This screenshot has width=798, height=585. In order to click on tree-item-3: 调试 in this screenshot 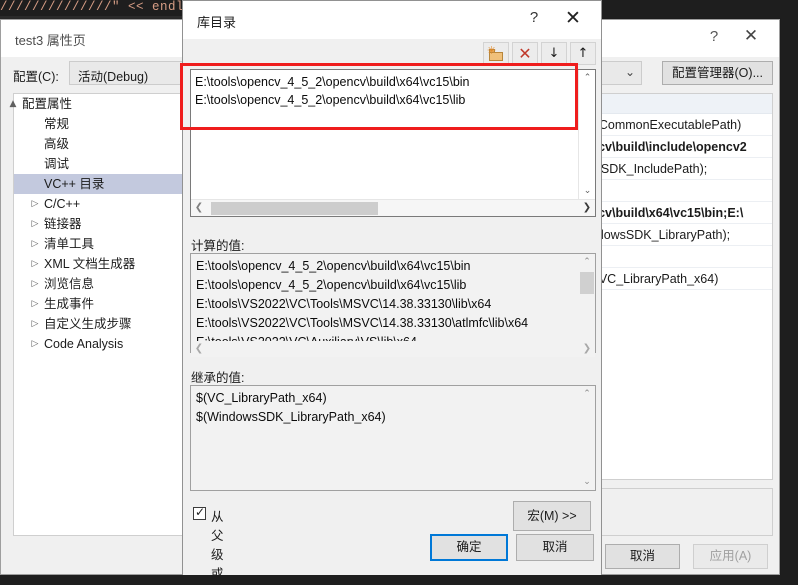, I will do `click(98, 164)`.